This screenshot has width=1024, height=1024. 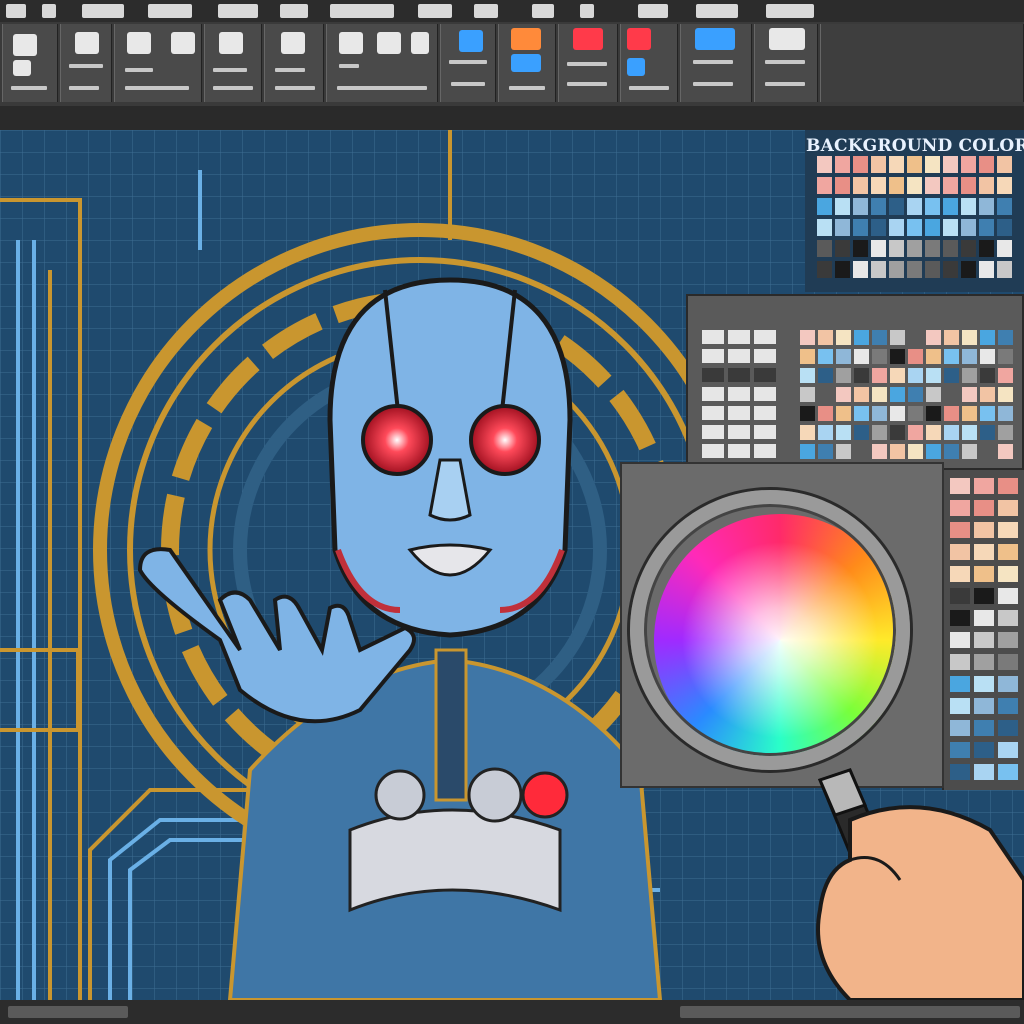 I want to click on side-panel-swatches, so click(x=984, y=630).